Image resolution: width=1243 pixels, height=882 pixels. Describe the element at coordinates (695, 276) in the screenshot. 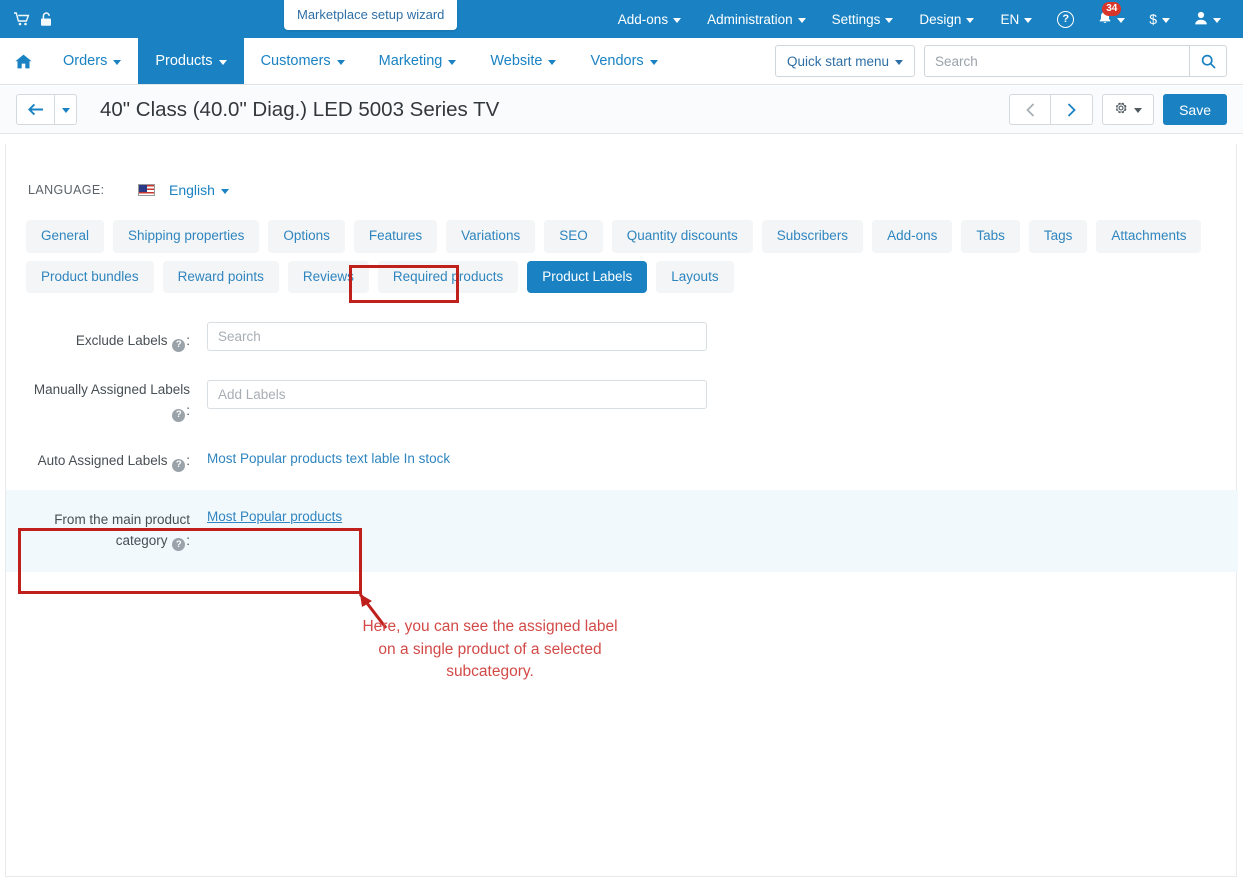

I see `tab-layouts: Layouts` at that location.